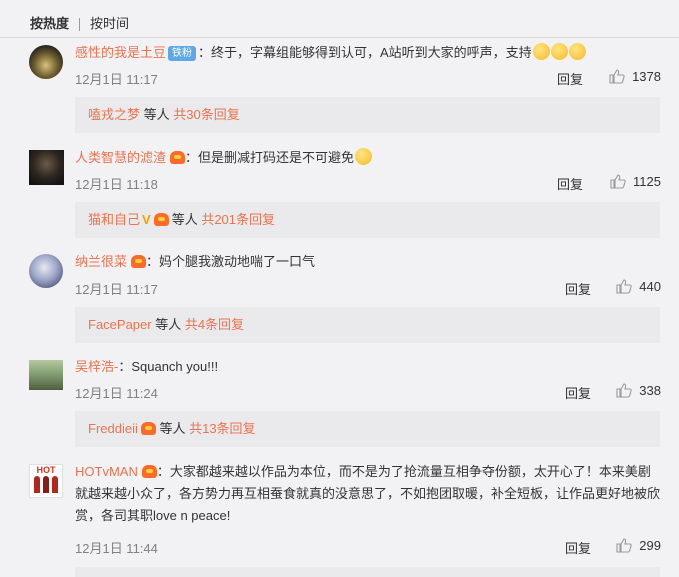 This screenshot has width=679, height=577. Describe the element at coordinates (367, 115) in the screenshot. I see `sub-replies-box: 嗑戎之梦 等人 共30条回复` at that location.